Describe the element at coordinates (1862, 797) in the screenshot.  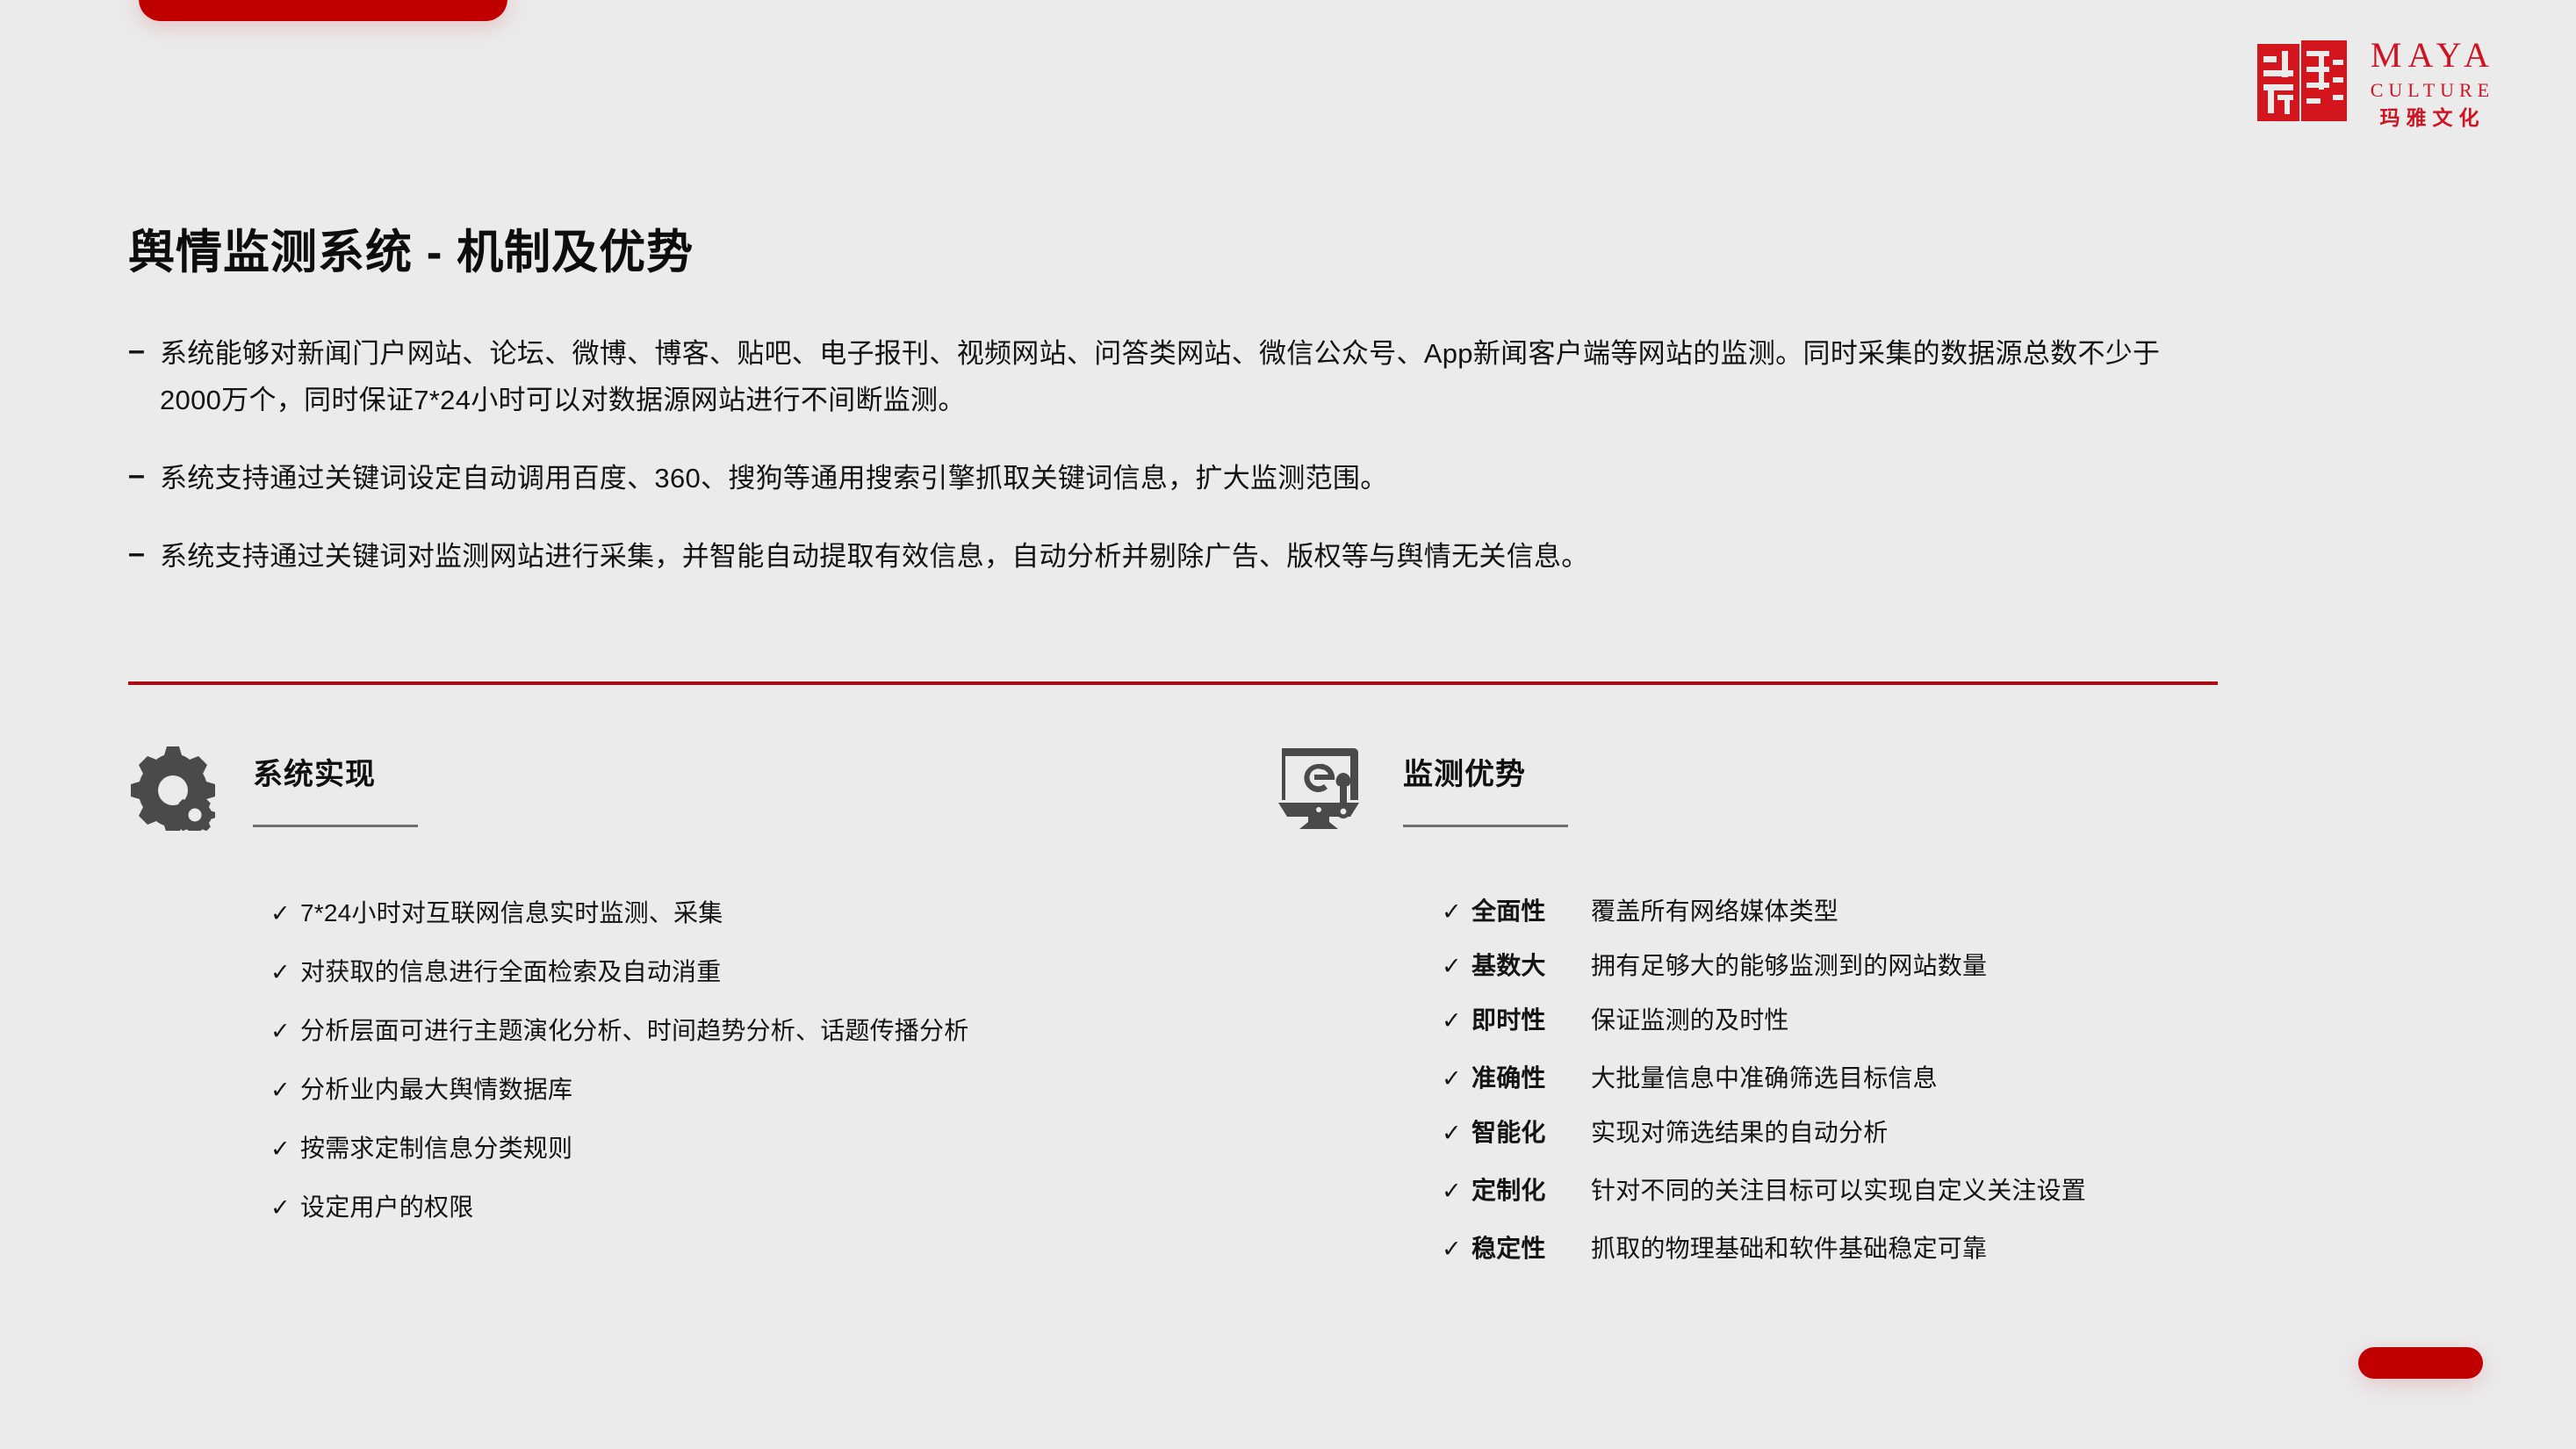
I see `column-header: 监测优势` at that location.